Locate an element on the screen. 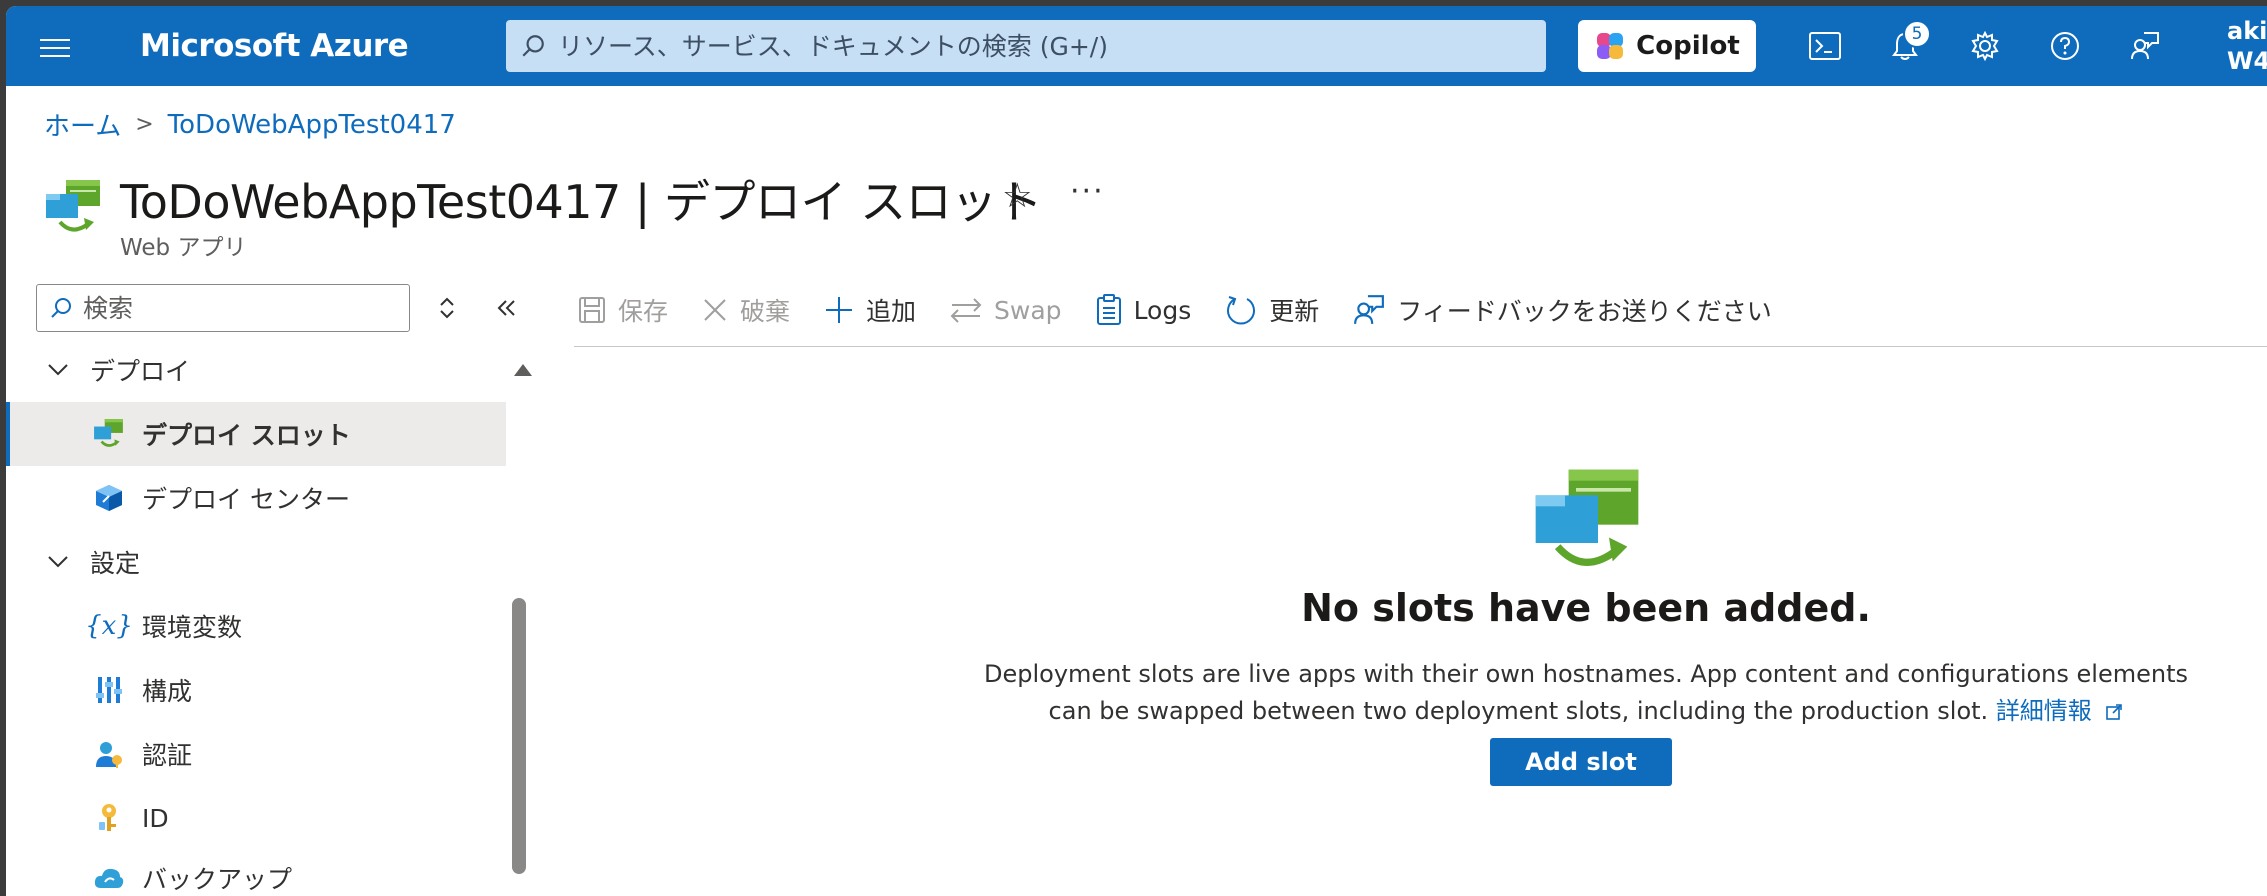  save-button: 保存 is located at coordinates (623, 310).